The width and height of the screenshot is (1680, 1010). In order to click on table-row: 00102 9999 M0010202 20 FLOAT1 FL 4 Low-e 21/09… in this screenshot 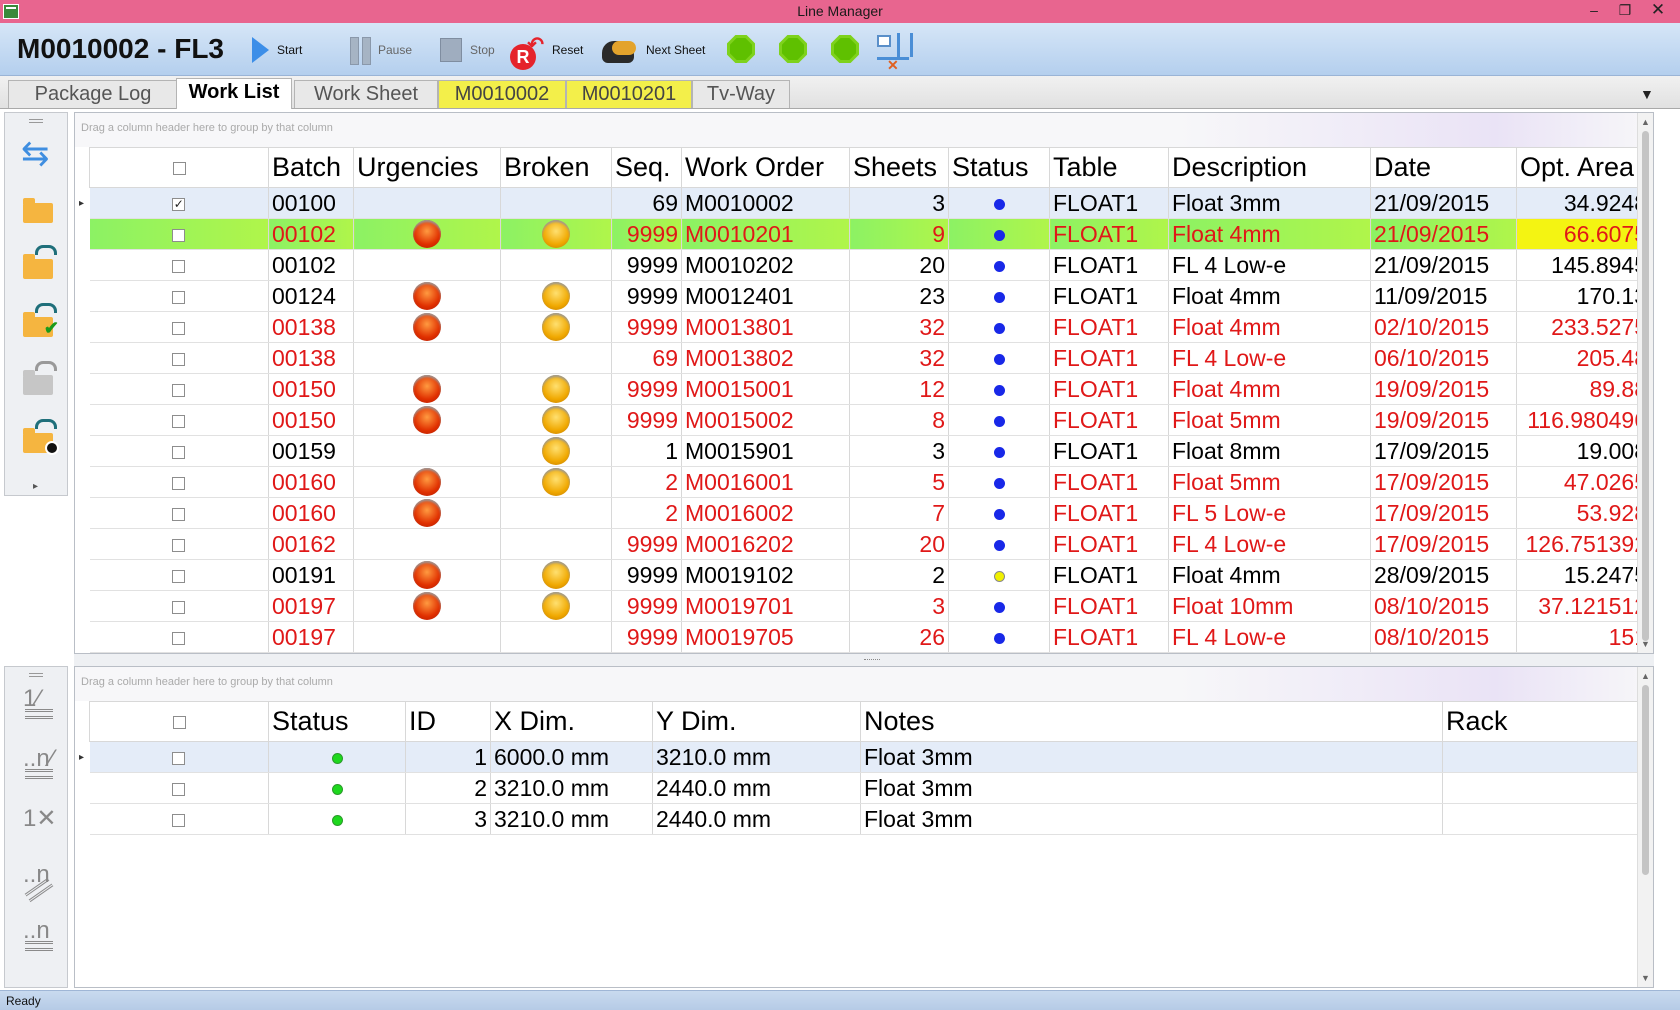, I will do `click(870, 265)`.